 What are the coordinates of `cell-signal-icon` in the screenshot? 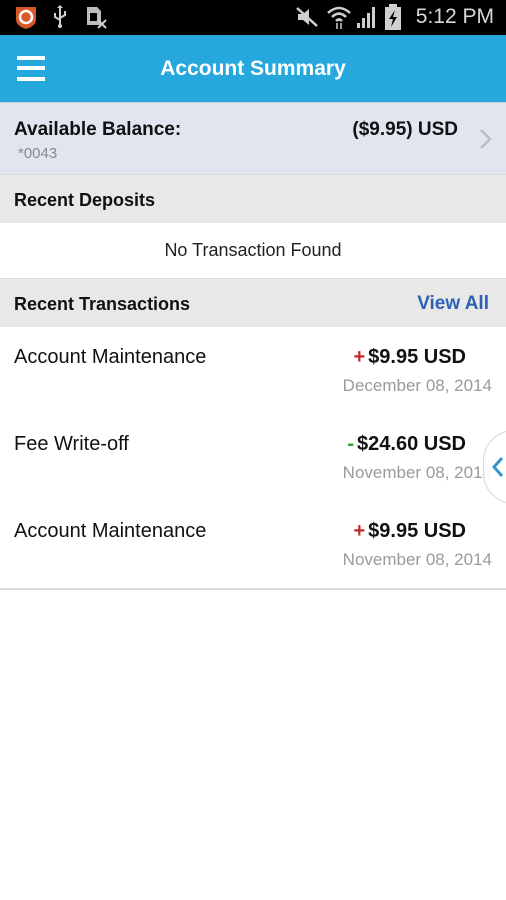 It's located at (367, 17).